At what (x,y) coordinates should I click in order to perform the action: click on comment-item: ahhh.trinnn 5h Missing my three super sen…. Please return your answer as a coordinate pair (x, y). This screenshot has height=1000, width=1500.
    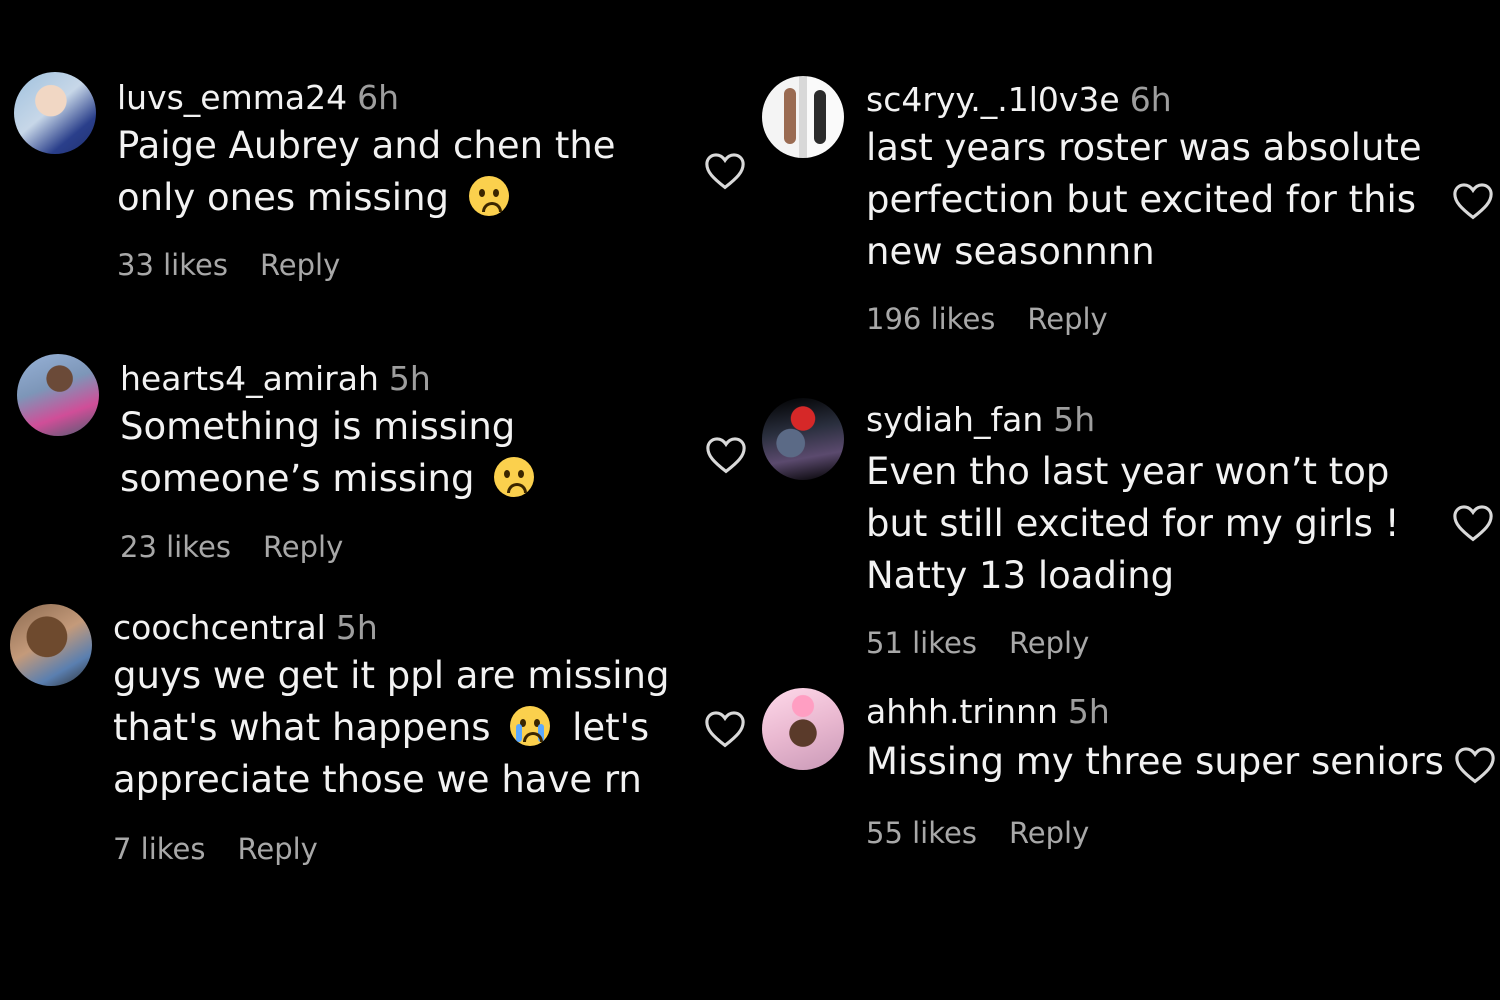
    Looking at the image, I should click on (1131, 778).